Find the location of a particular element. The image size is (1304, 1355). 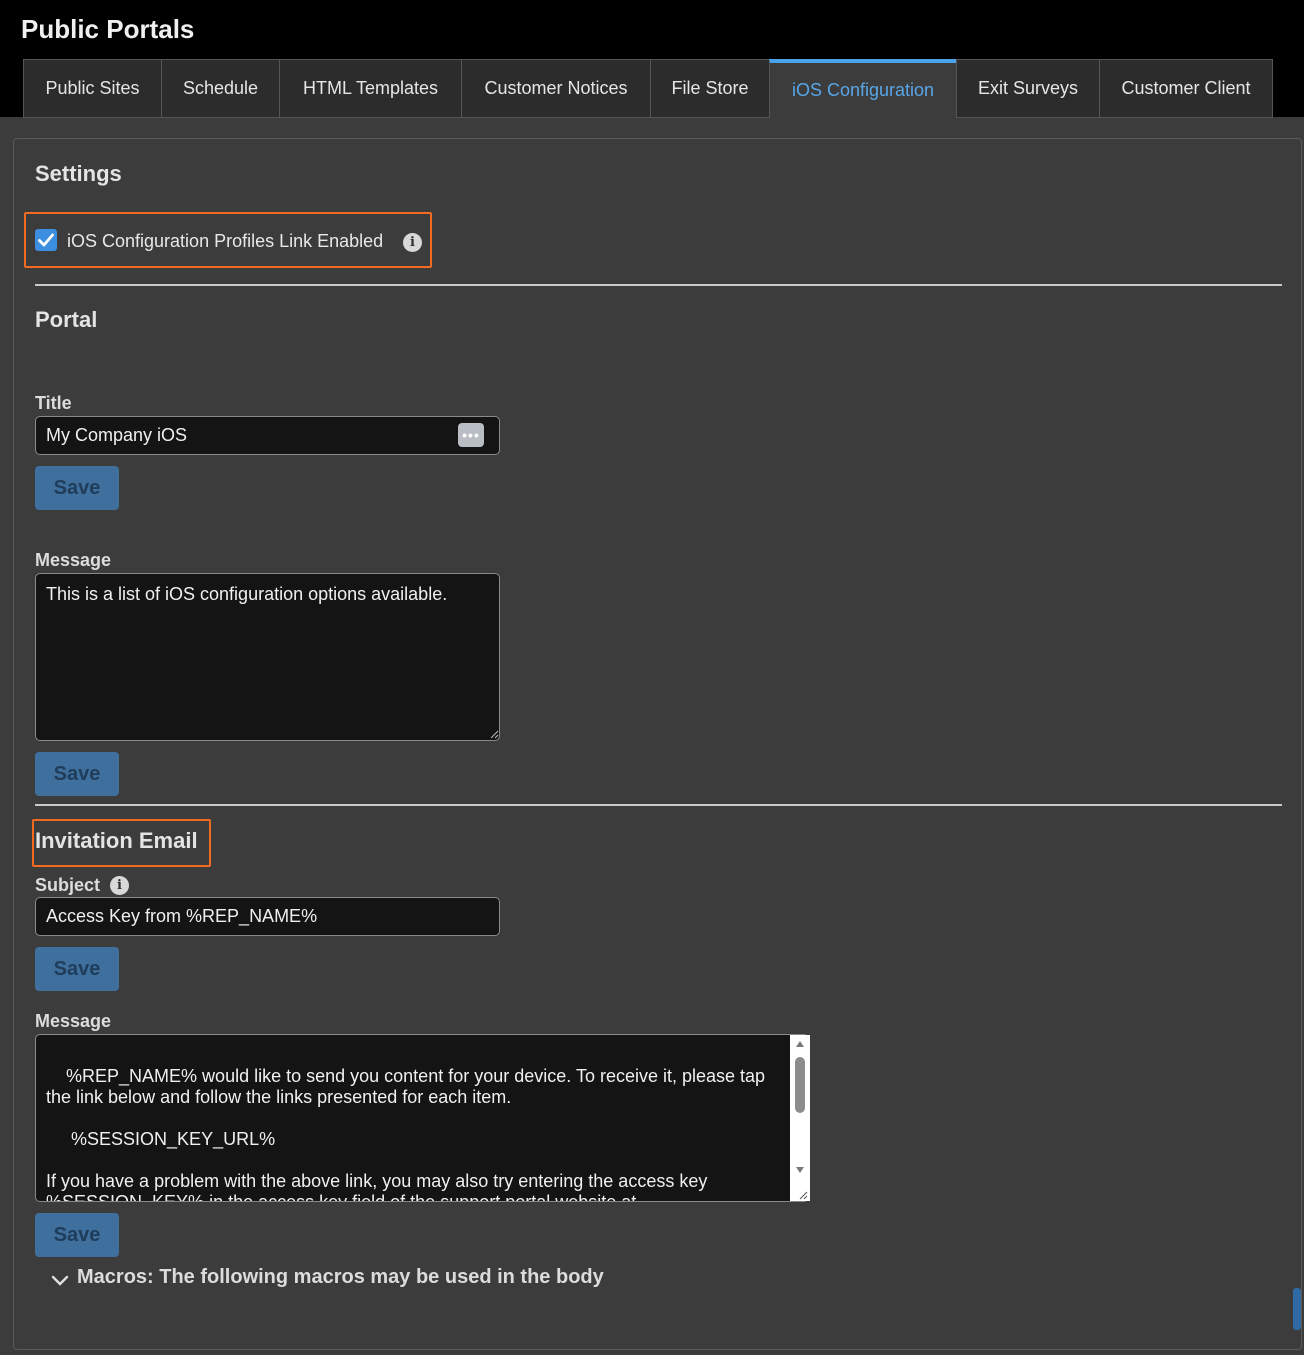

subject-label: Subject is located at coordinates (68, 885).